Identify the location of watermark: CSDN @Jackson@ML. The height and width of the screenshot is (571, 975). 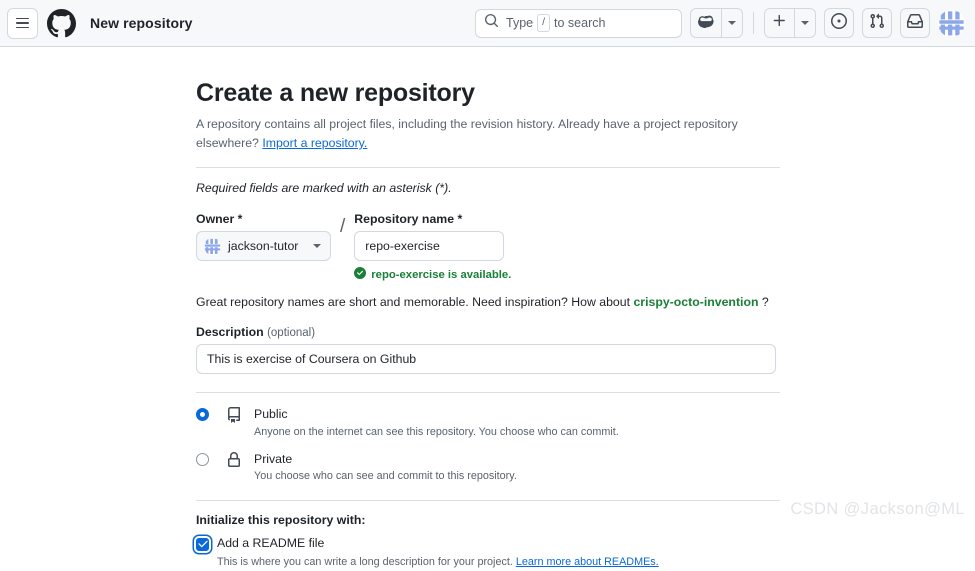
(877, 509).